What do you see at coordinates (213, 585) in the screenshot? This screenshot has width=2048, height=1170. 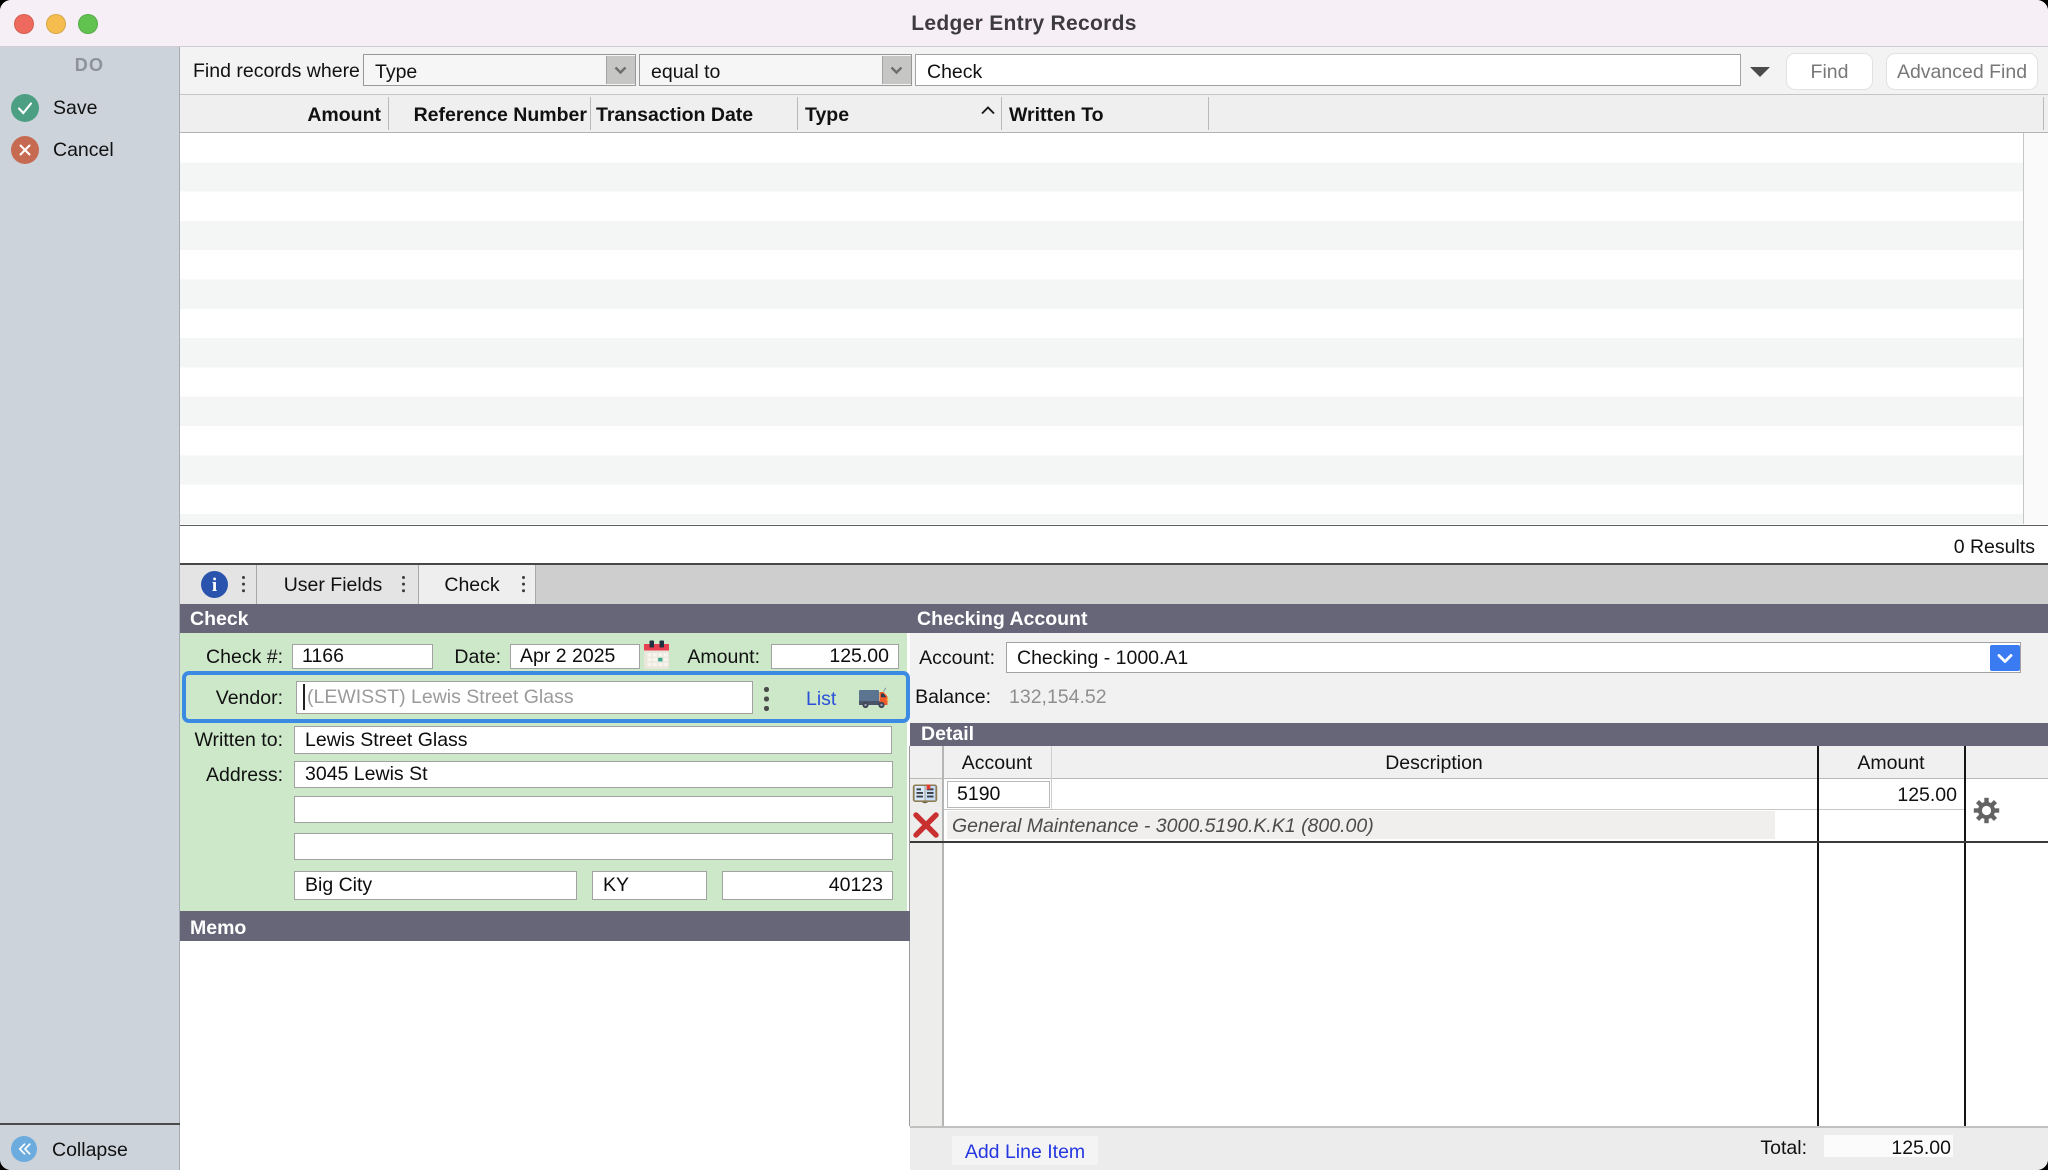 I see `svg-text: i` at bounding box center [213, 585].